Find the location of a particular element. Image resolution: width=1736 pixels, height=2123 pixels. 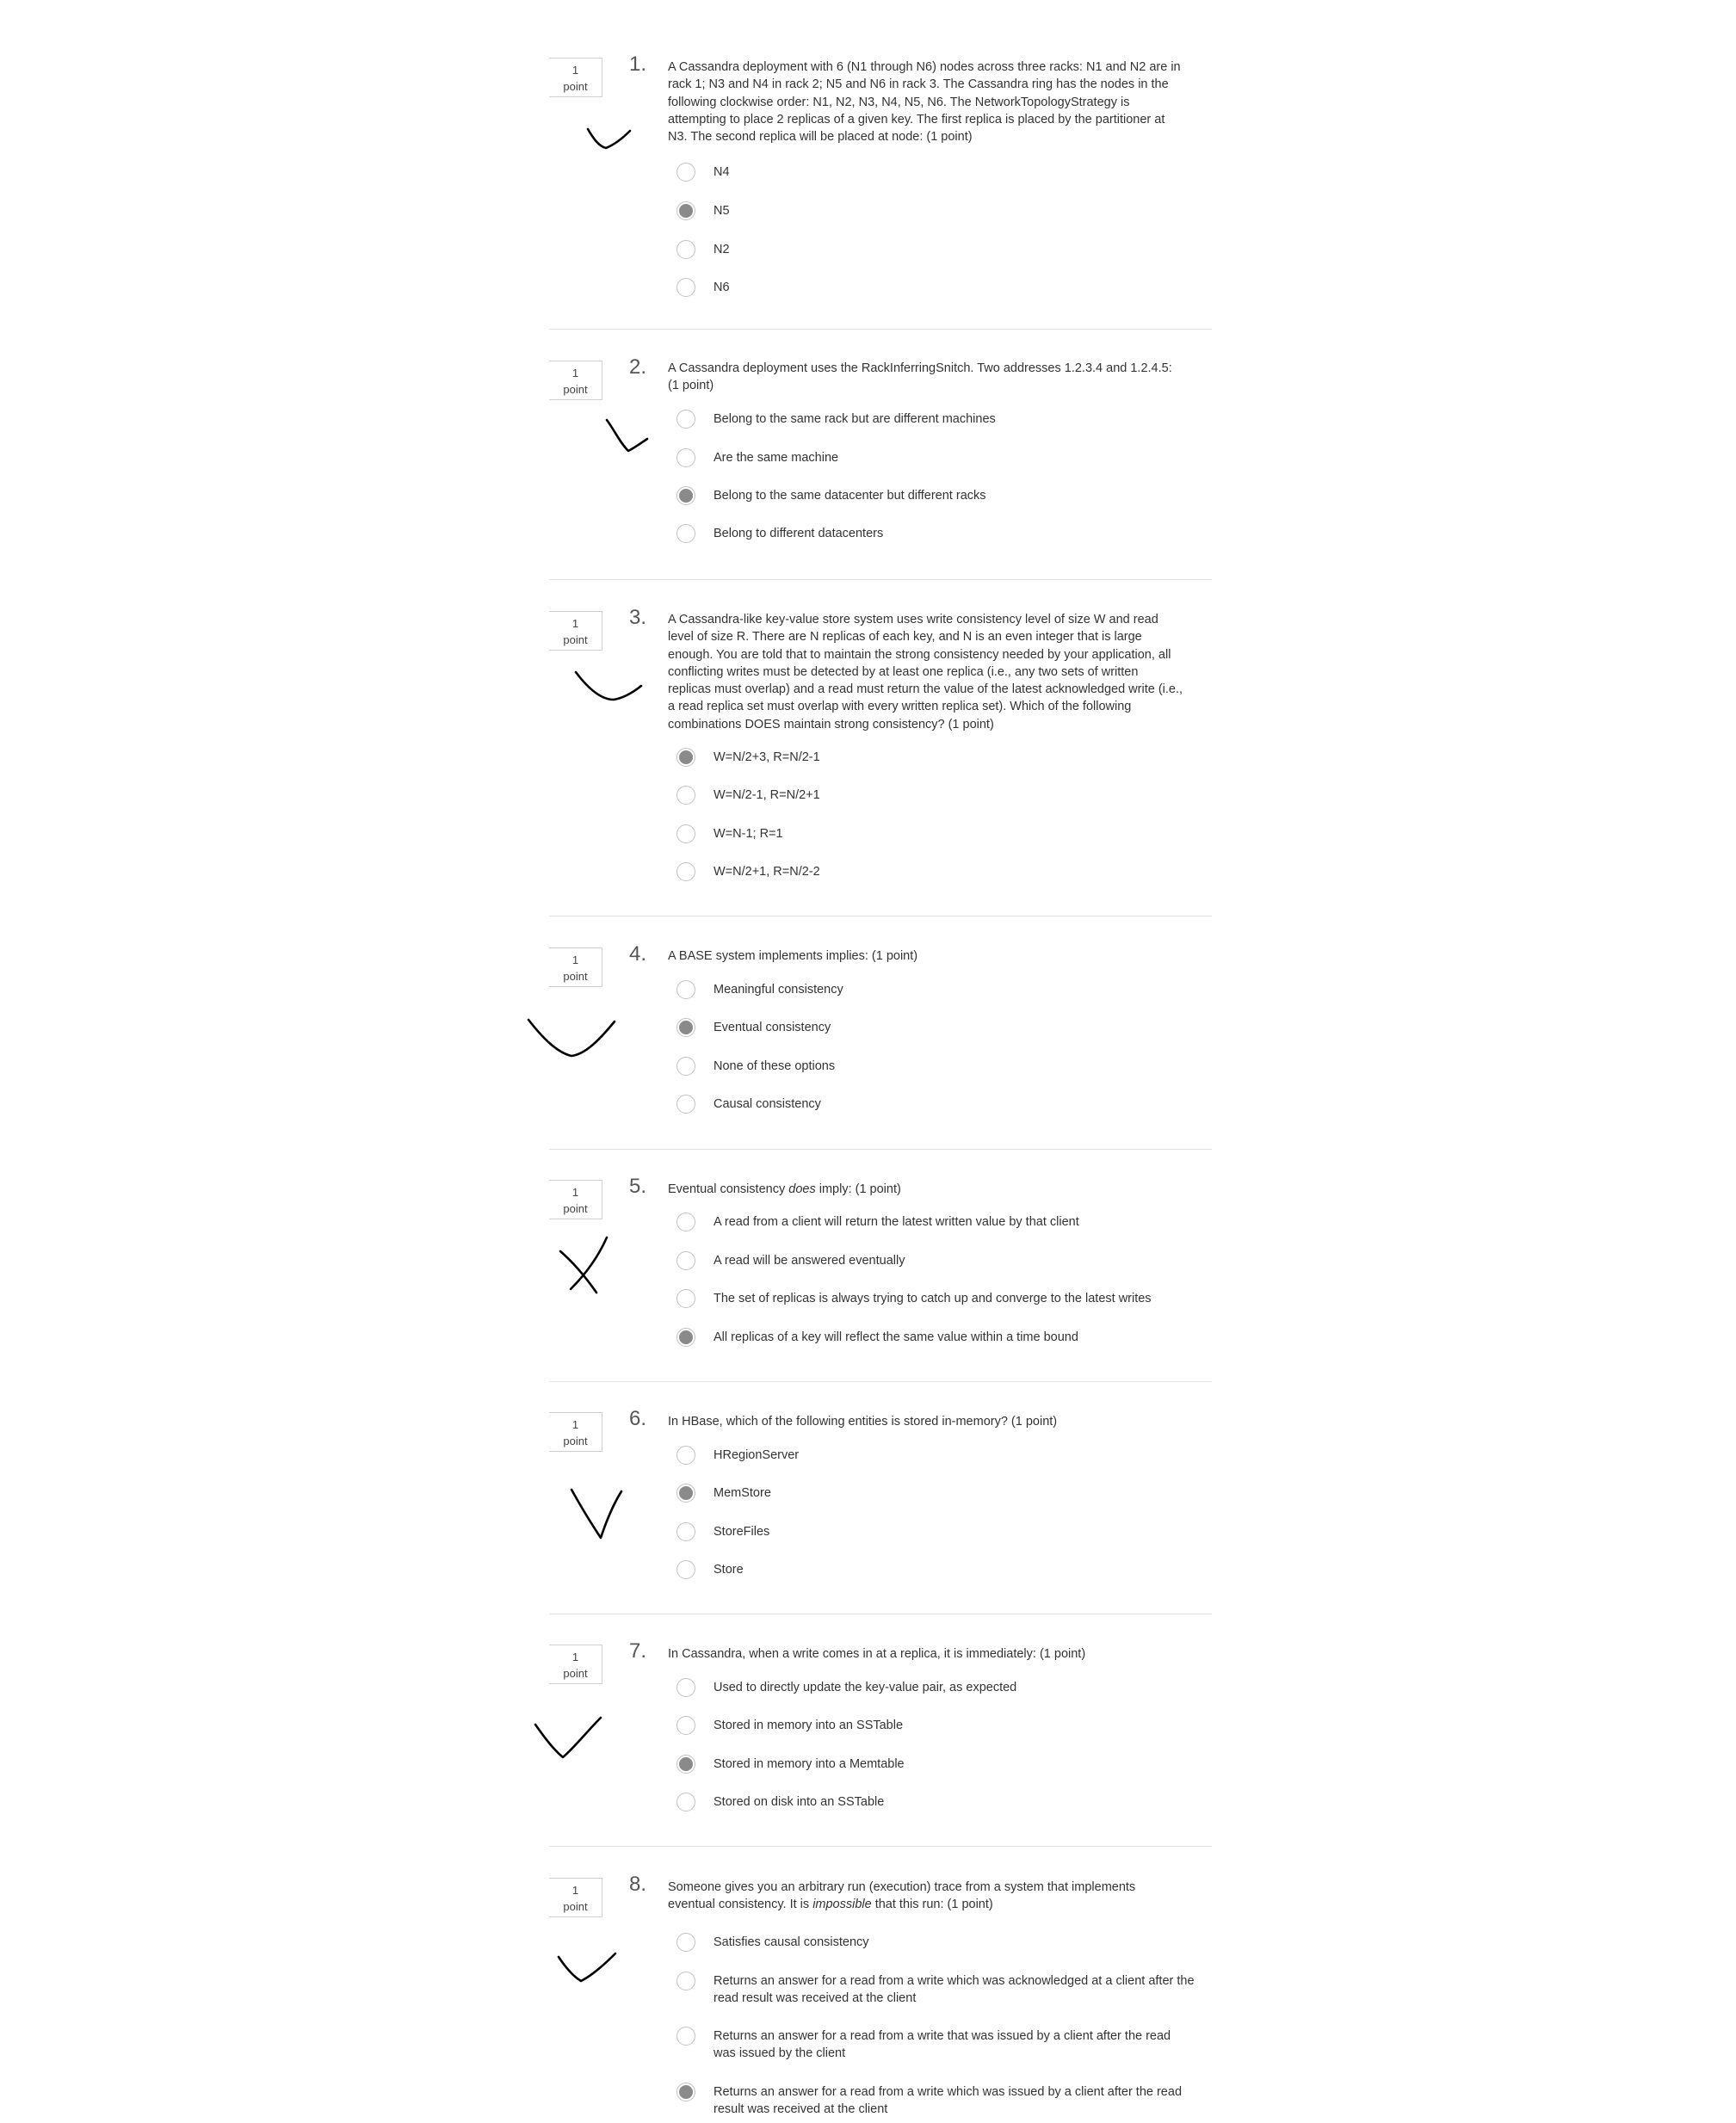

option-label: Causal consistency is located at coordinates (767, 1104).